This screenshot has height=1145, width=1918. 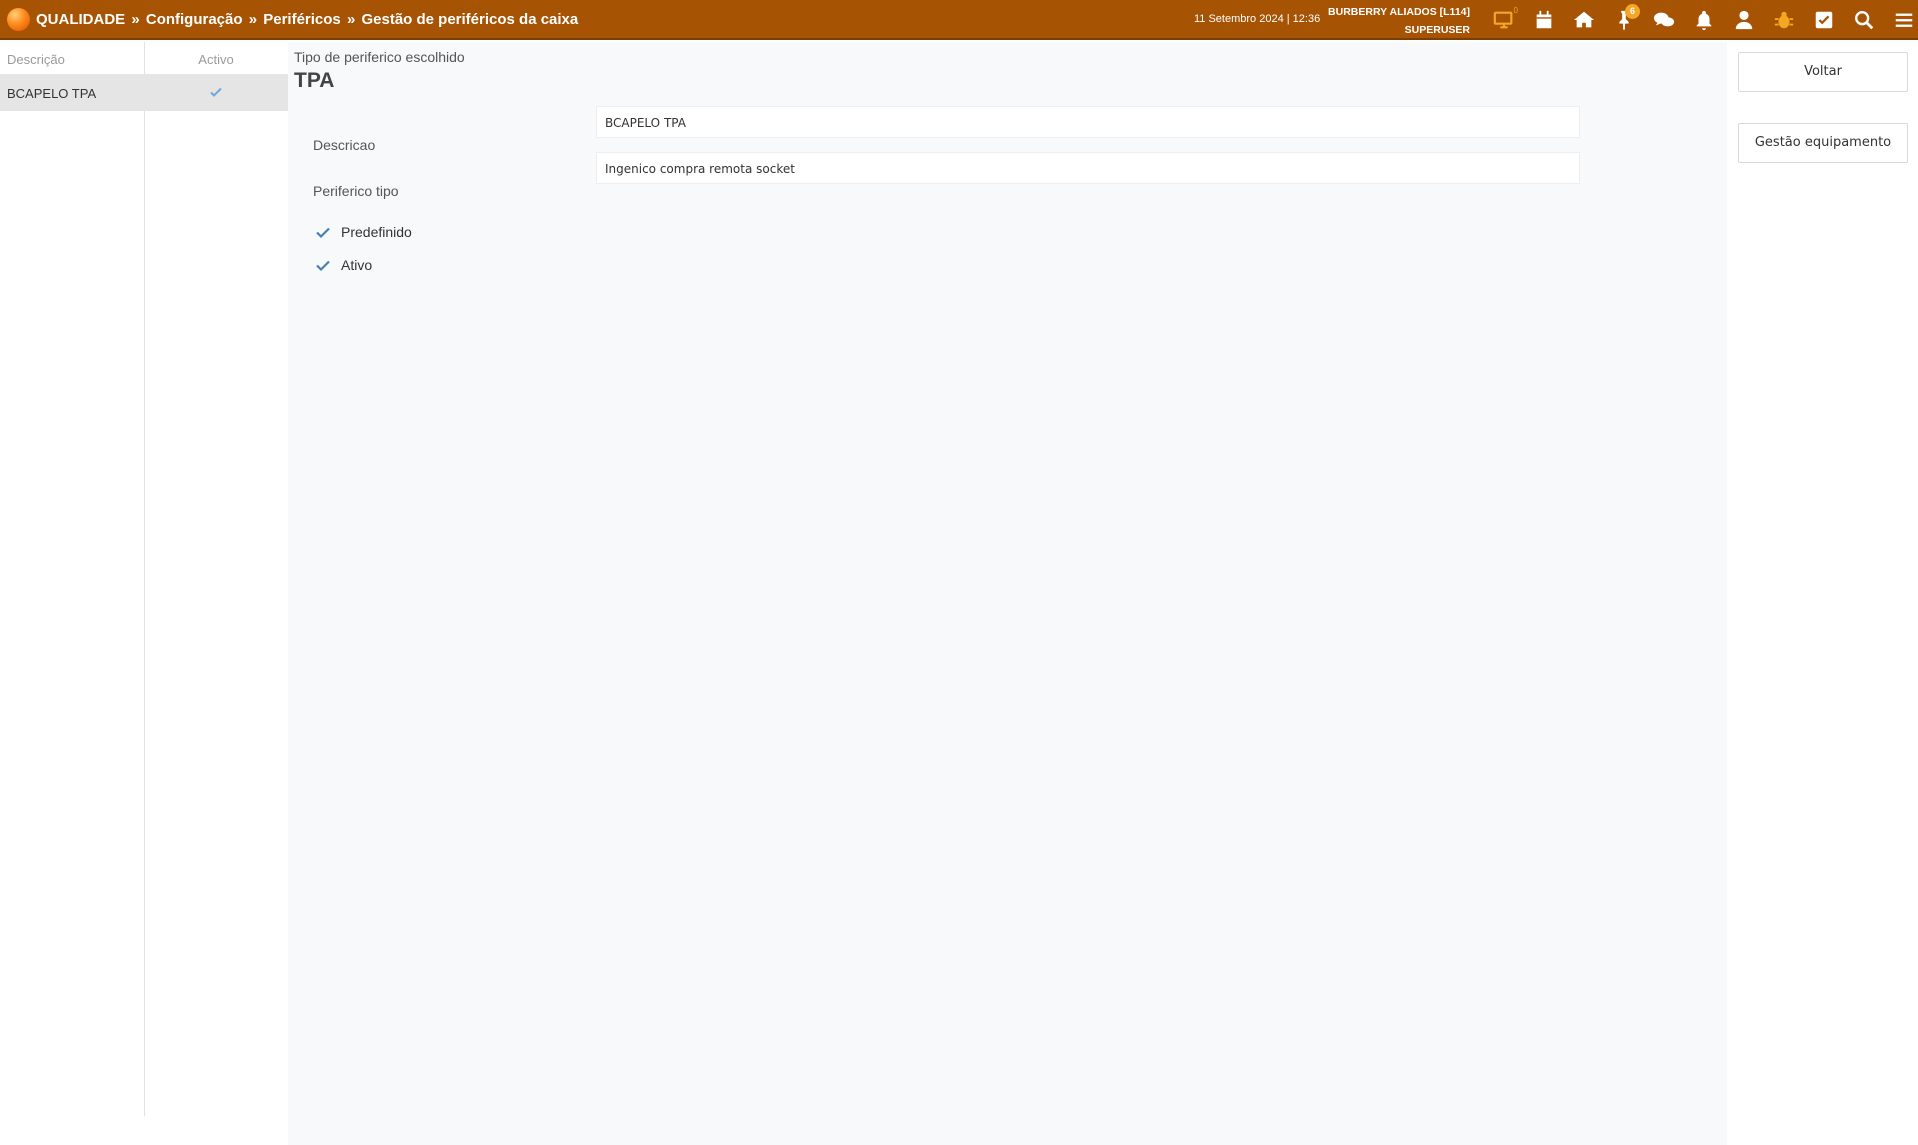 I want to click on bug-icon, so click(x=1784, y=20).